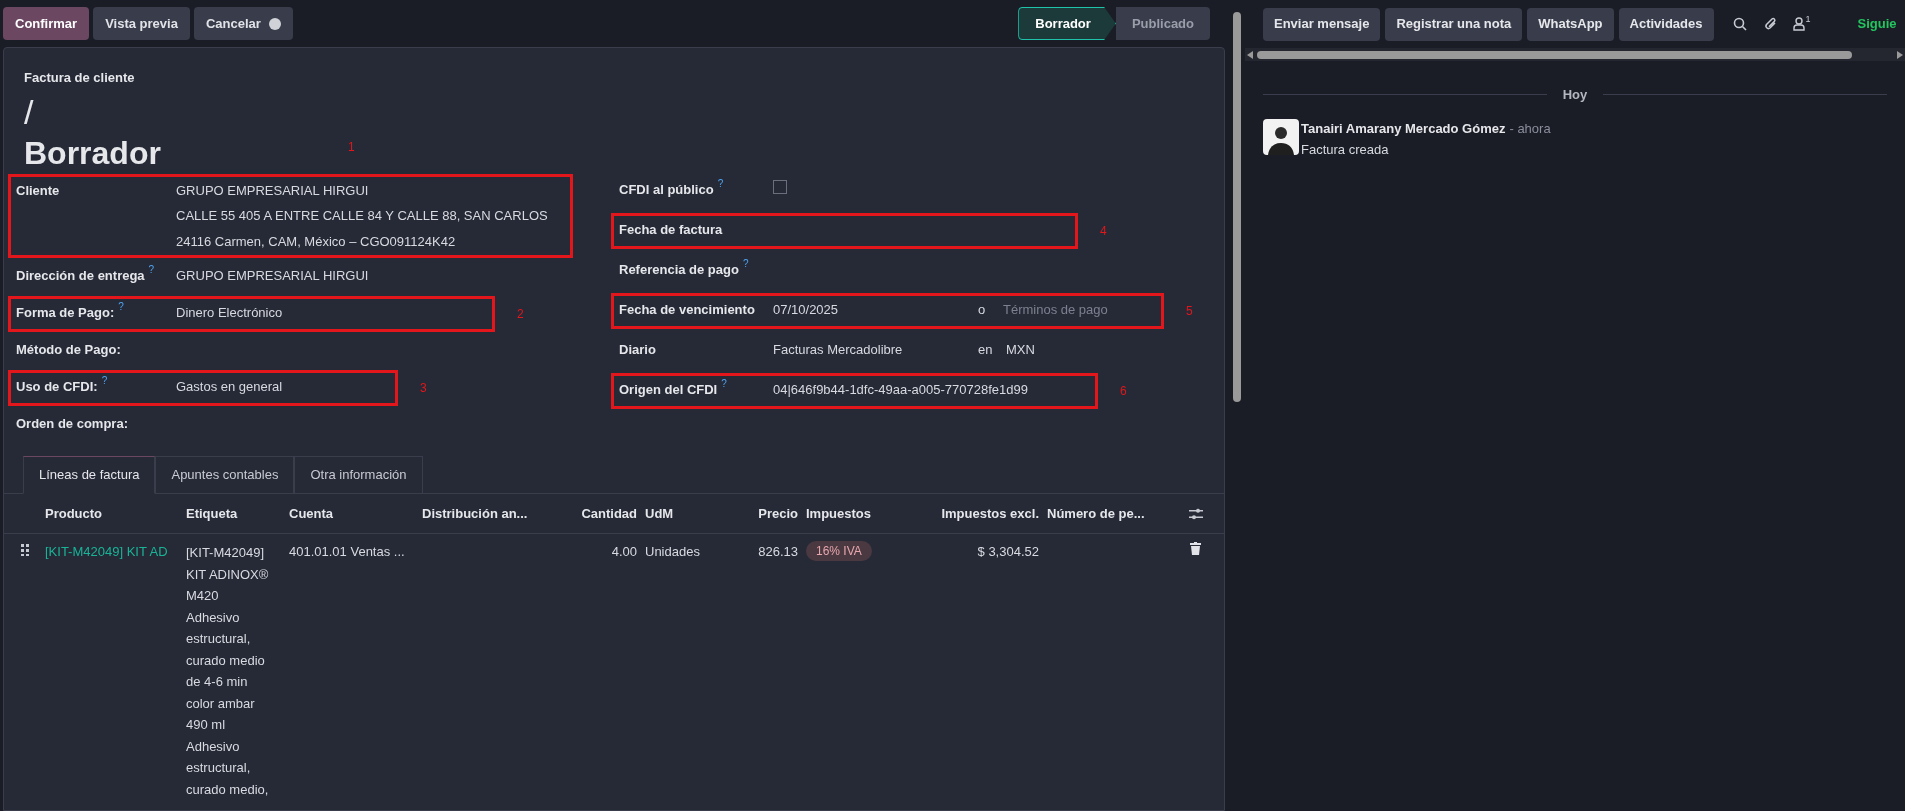  I want to click on field-label: Cliente, so click(38, 190).